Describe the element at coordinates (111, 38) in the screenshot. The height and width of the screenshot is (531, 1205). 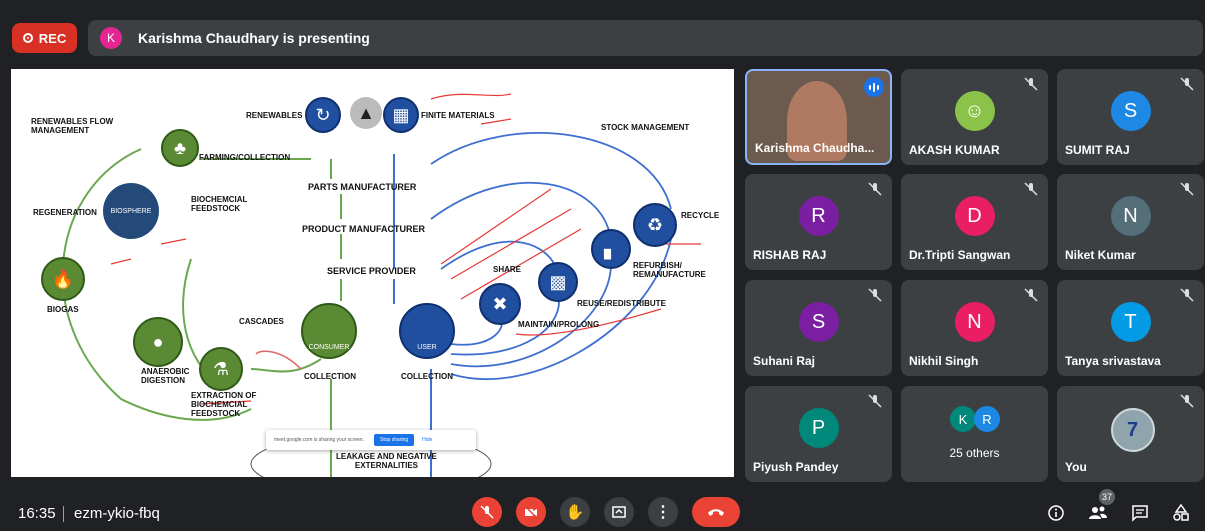
I see `presenter-avatar: K` at that location.